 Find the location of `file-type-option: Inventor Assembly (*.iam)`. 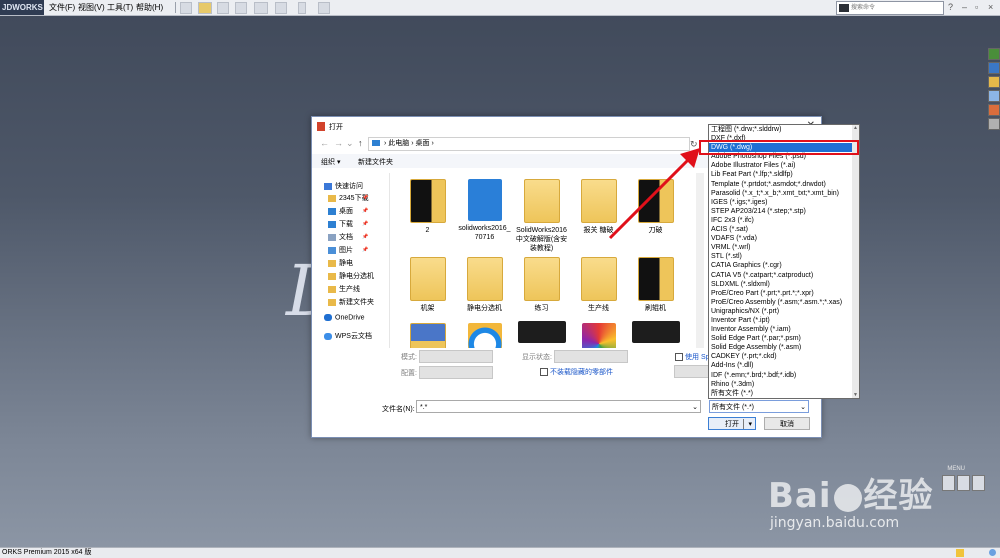

file-type-option: Inventor Assembly (*.iam) is located at coordinates (784, 329).